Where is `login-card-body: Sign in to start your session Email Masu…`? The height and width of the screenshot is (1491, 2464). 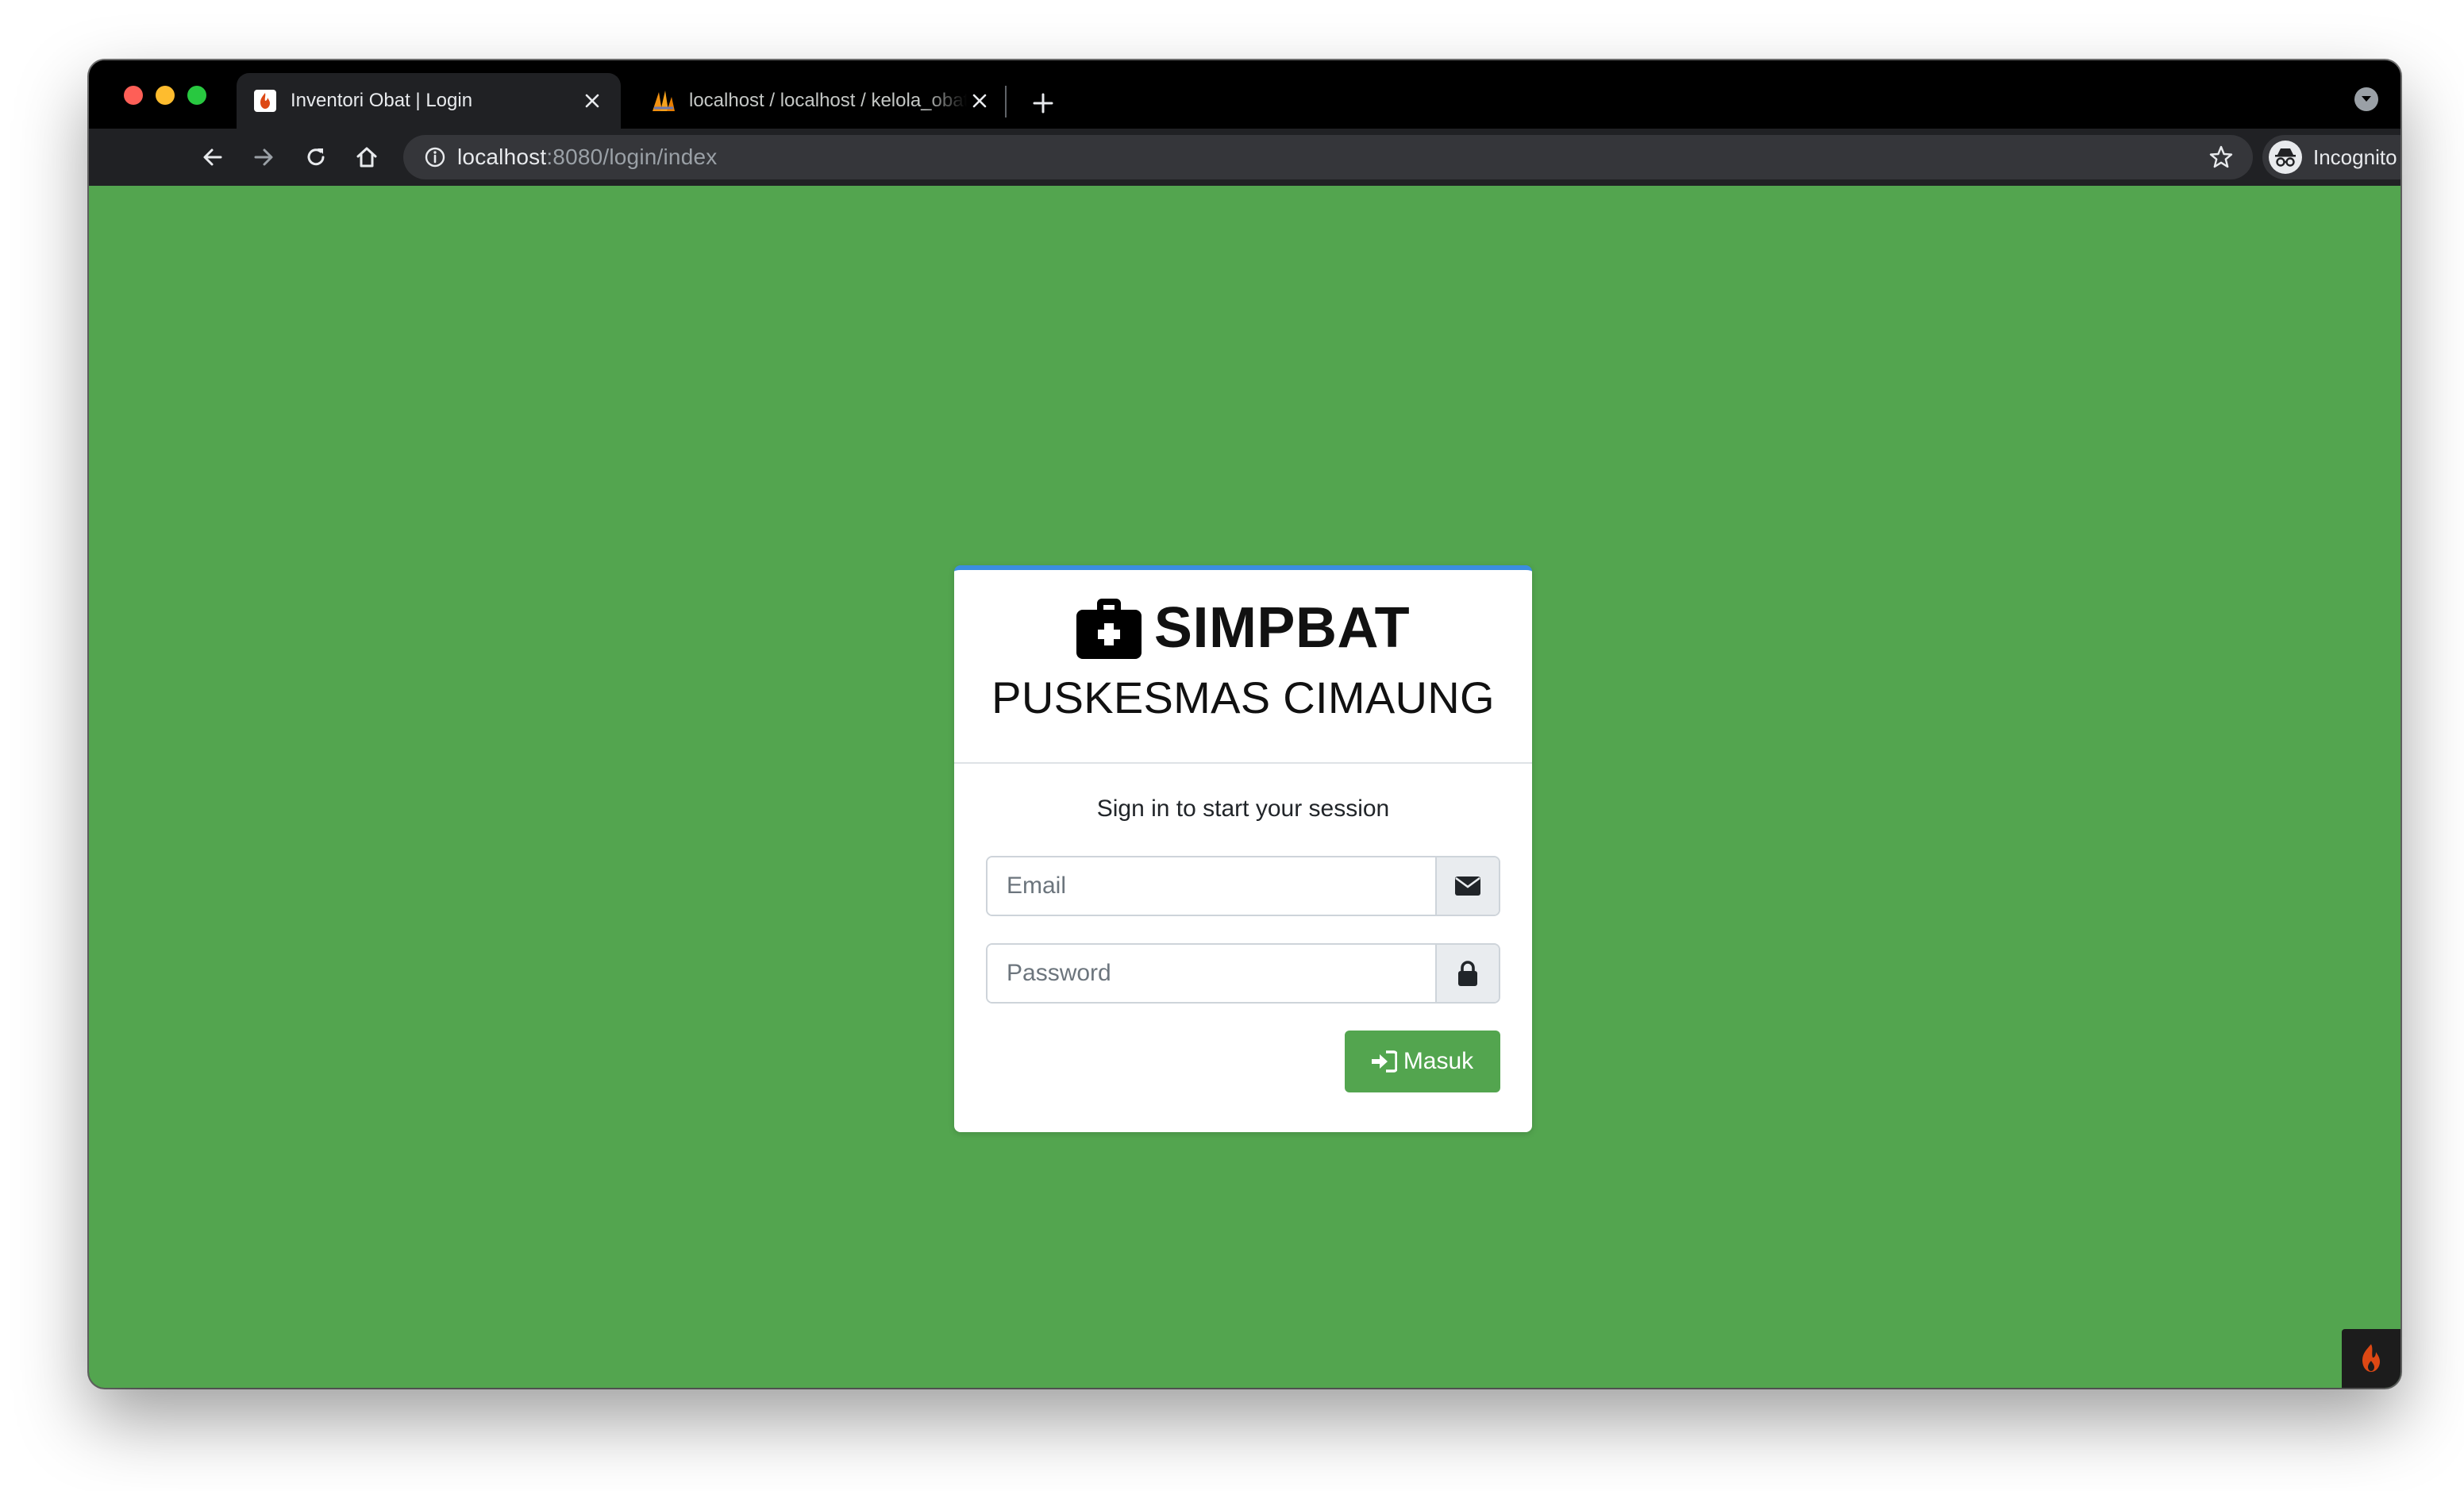 login-card-body: Sign in to start your session Email Masu… is located at coordinates (1243, 944).